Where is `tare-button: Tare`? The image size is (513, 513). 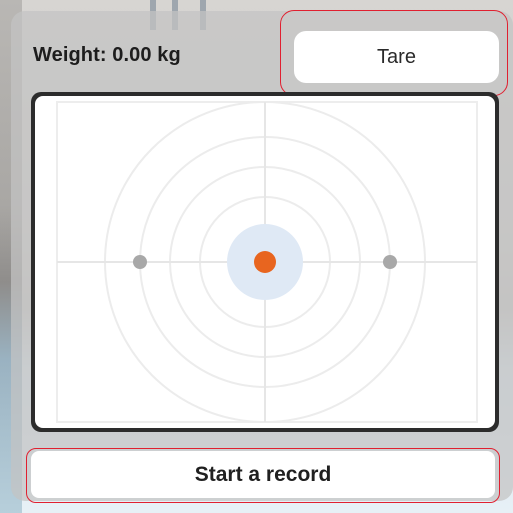 tare-button: Tare is located at coordinates (396, 57).